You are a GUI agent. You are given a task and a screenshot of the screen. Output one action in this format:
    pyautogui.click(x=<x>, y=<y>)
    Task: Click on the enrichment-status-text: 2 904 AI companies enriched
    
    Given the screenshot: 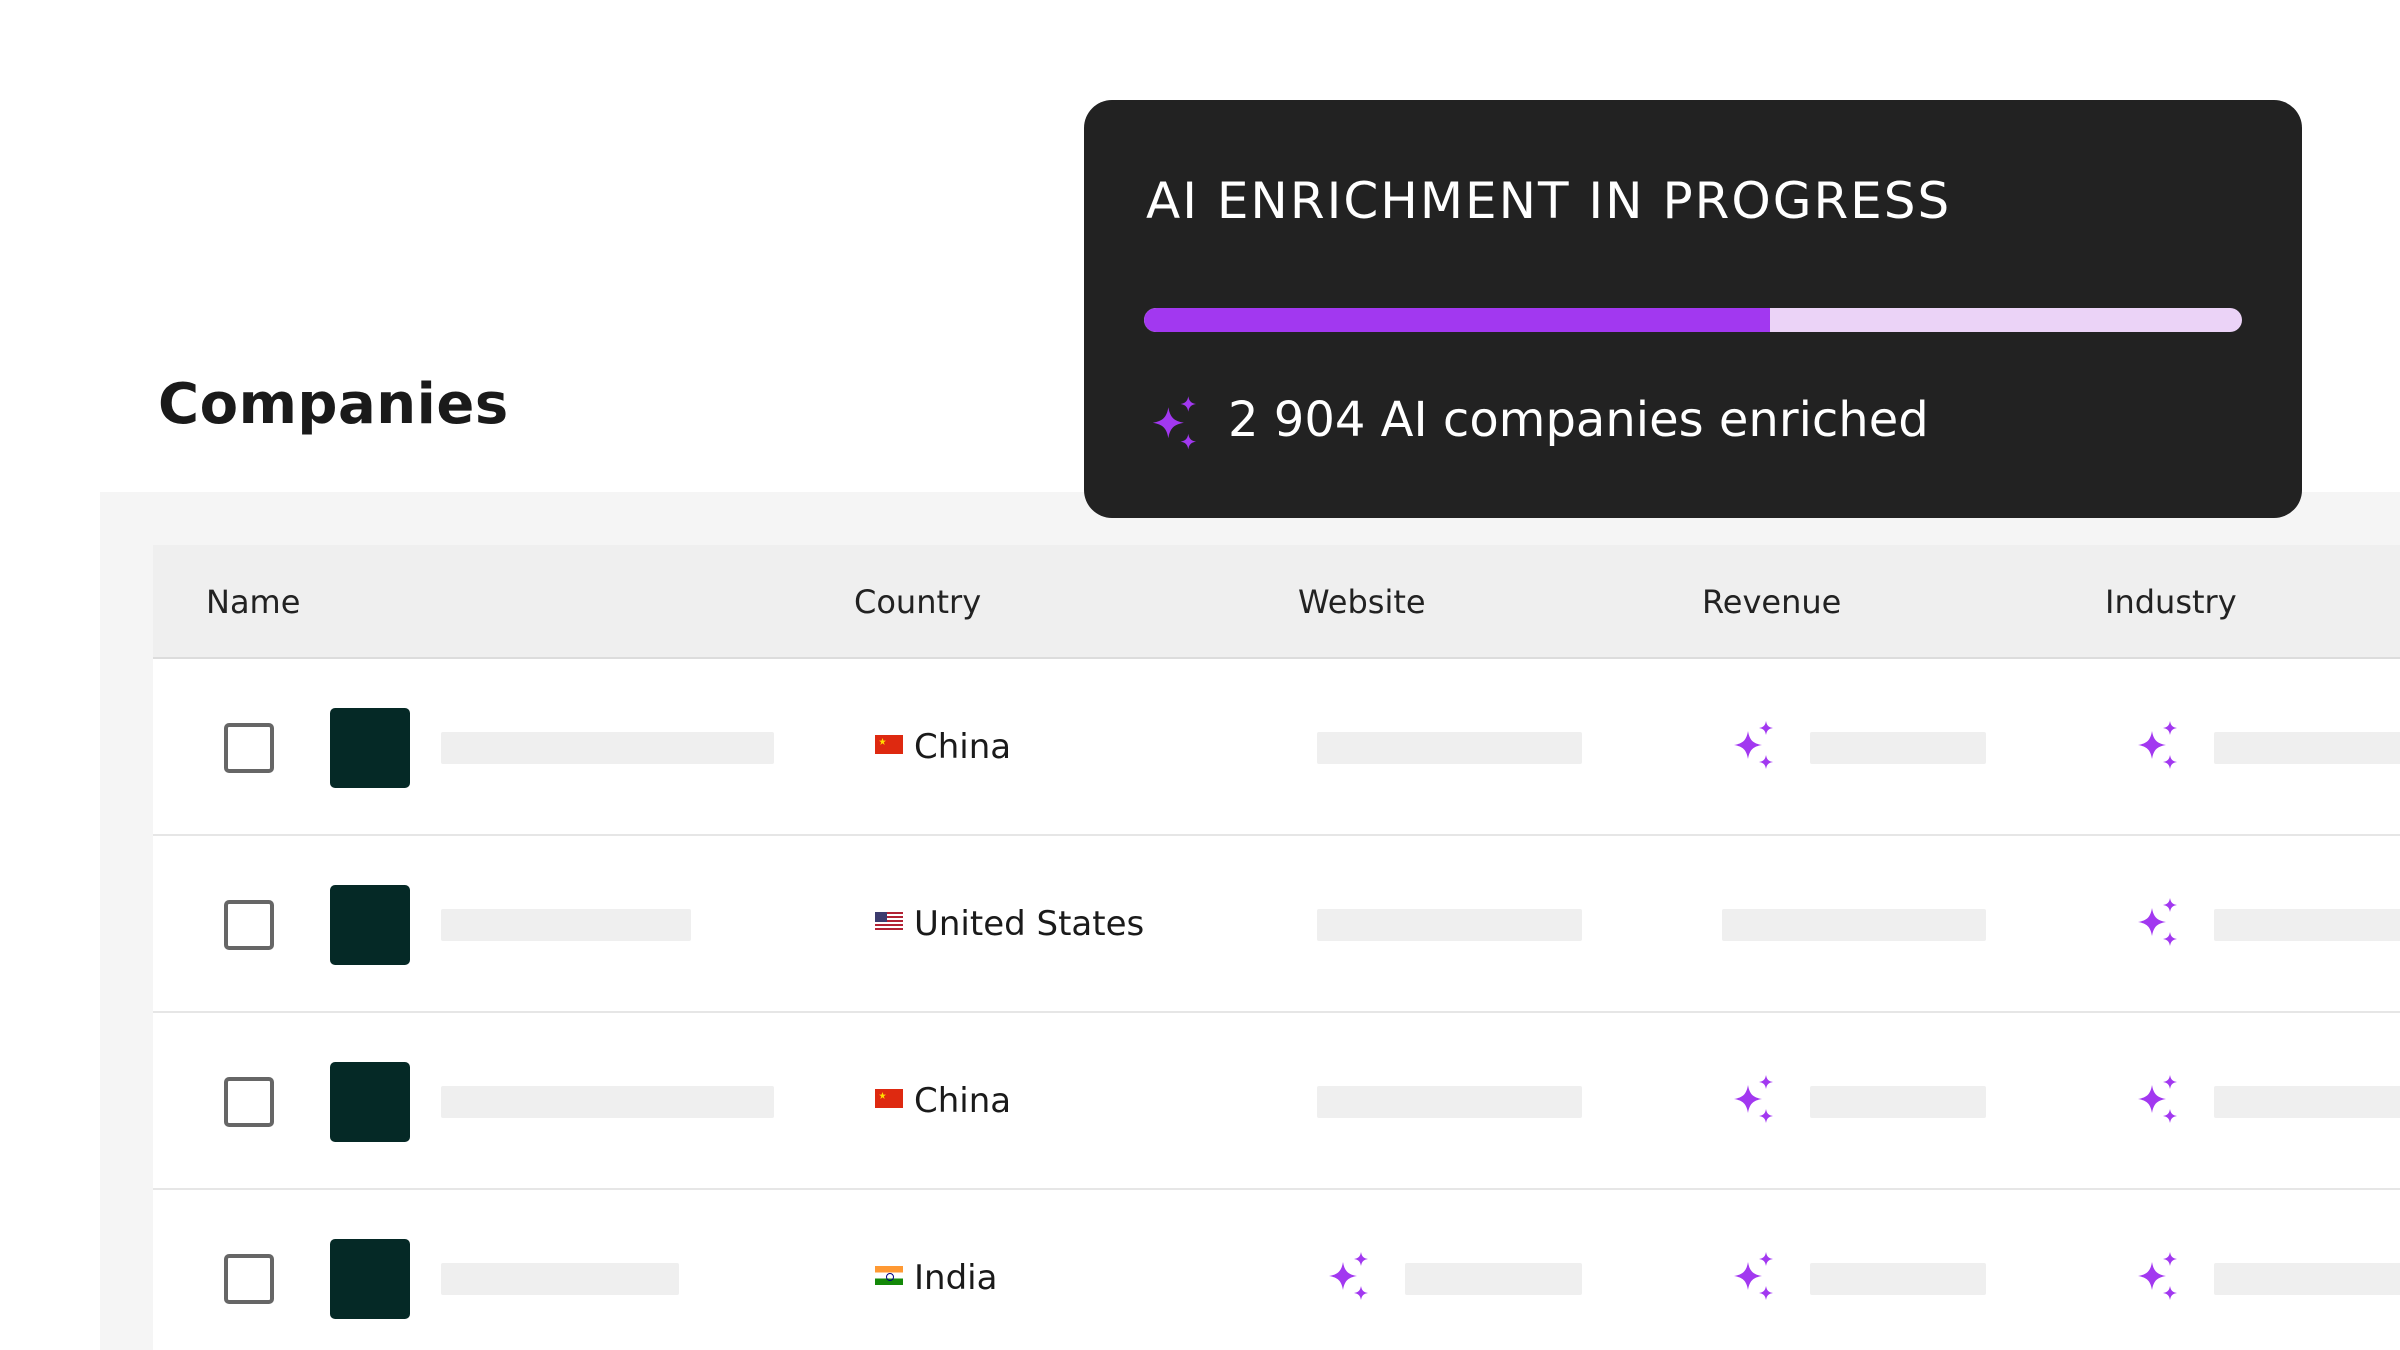 What is the action you would take?
    pyautogui.click(x=1578, y=420)
    